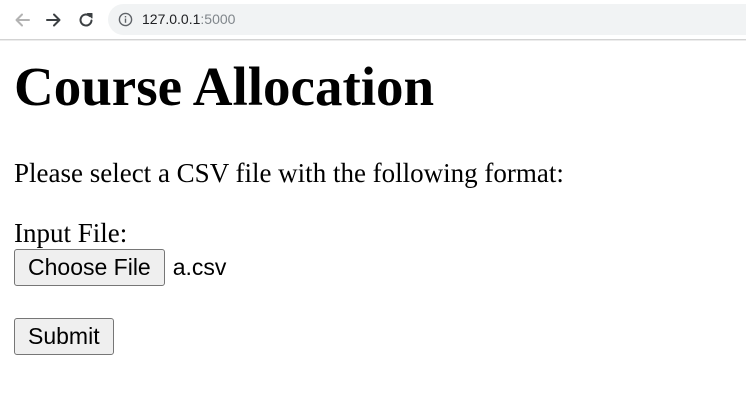  I want to click on reload-icon, so click(86, 20).